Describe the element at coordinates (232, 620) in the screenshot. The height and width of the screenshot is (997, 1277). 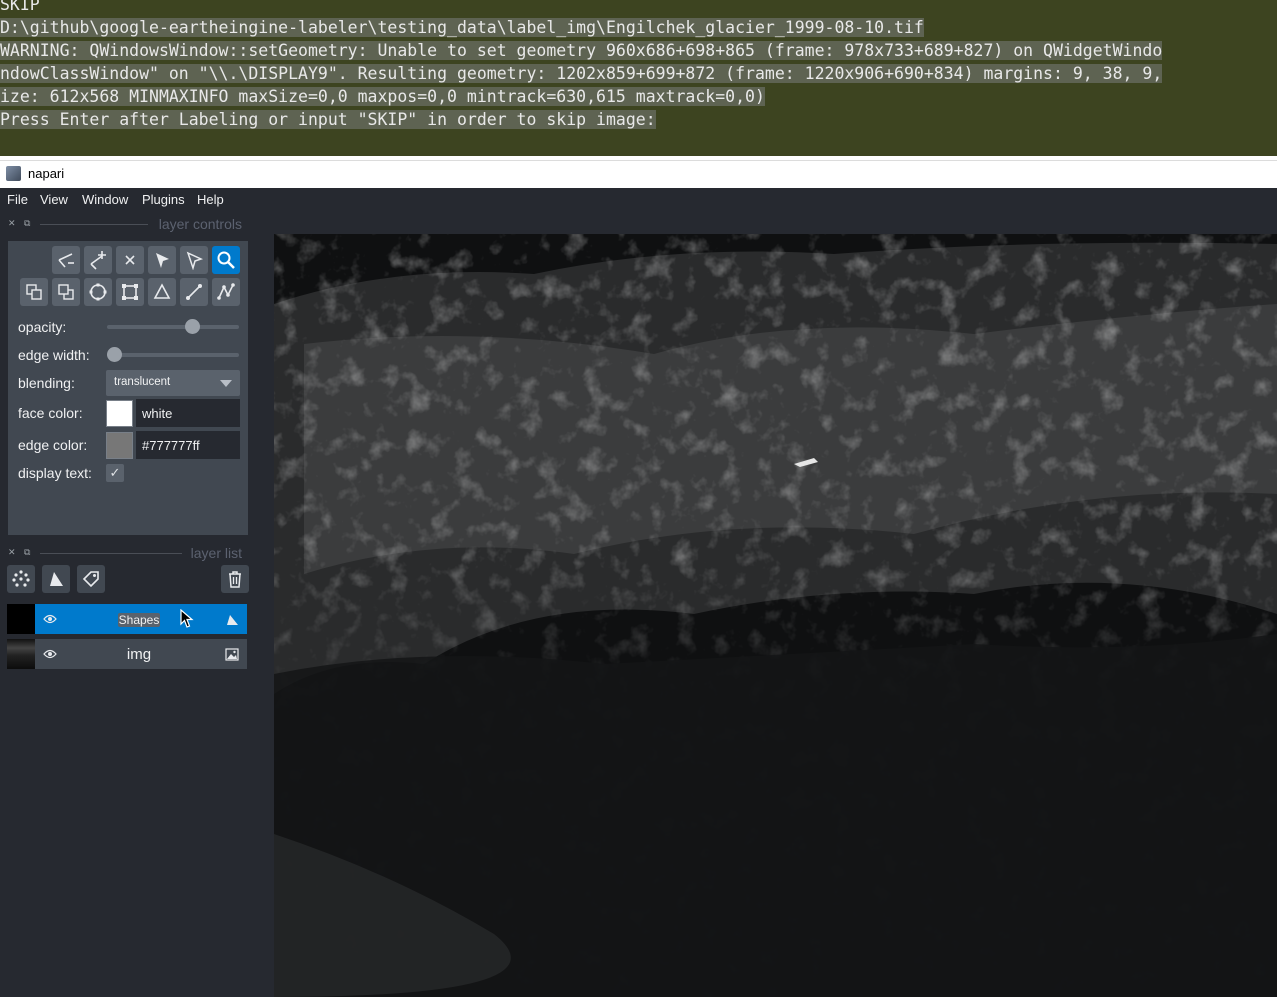
I see `shapes-type-icon` at that location.